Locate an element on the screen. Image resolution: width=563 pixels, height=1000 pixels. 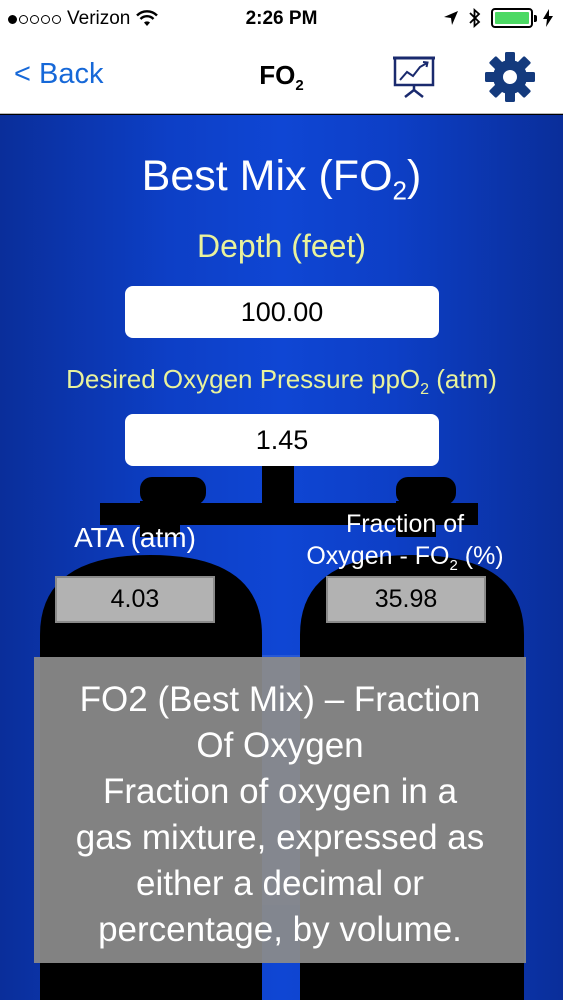
tooltip-line: Of Oxygen is located at coordinates (280, 745).